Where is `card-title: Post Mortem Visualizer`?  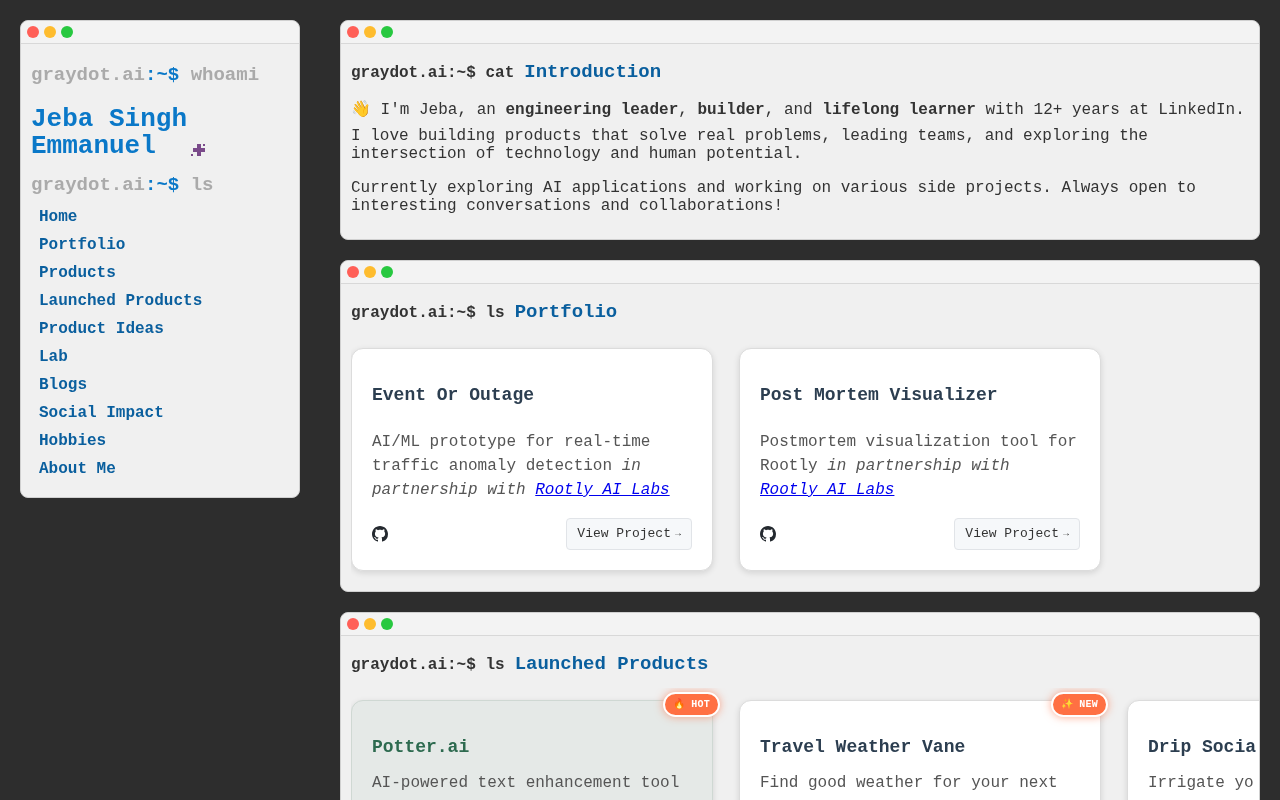
card-title: Post Mortem Visualizer is located at coordinates (879, 395).